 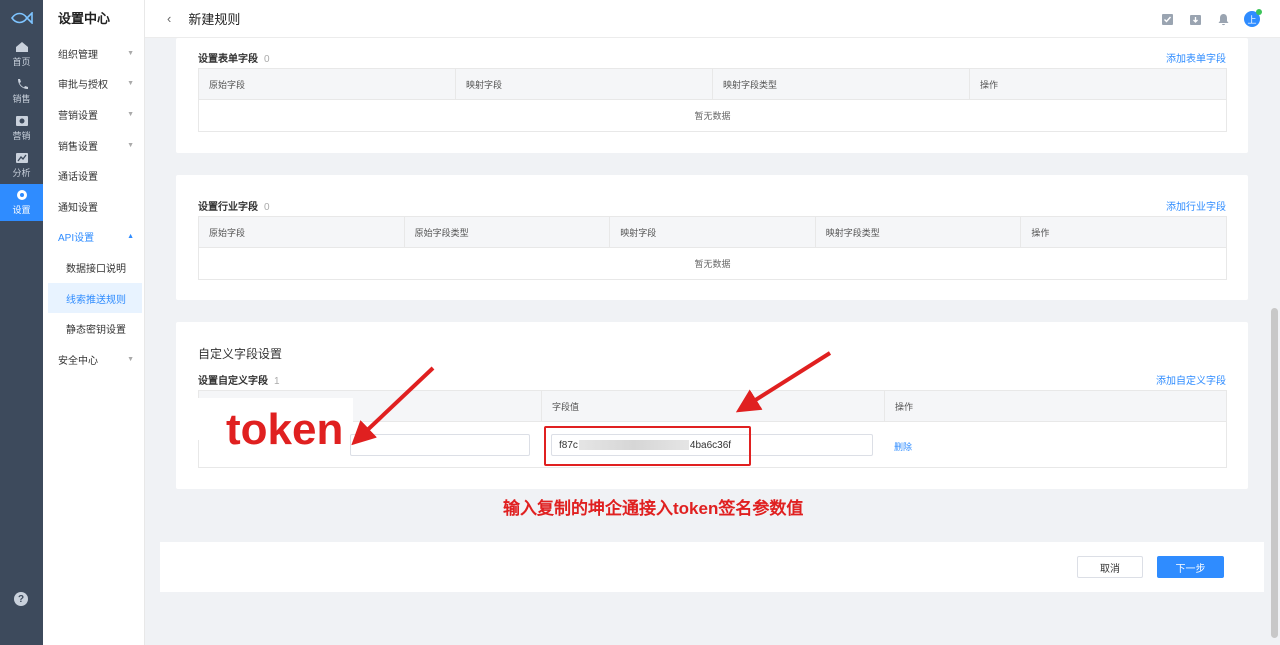 What do you see at coordinates (1167, 19) in the screenshot?
I see `task-icon` at bounding box center [1167, 19].